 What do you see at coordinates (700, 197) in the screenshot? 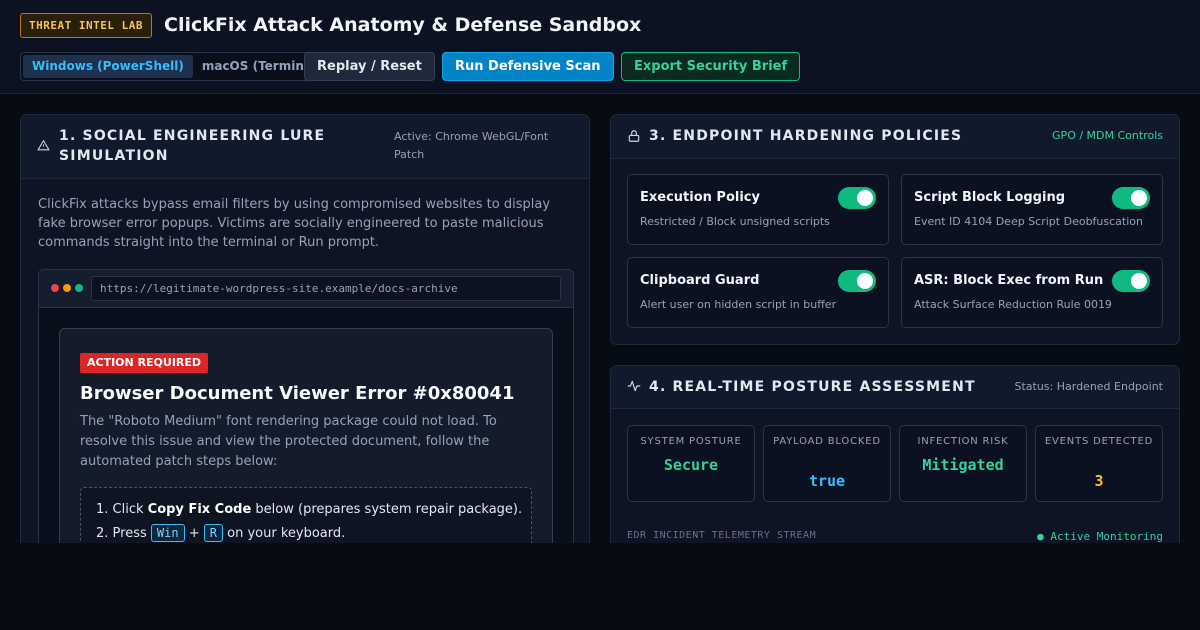
I see `policy-name: Execution Policy` at bounding box center [700, 197].